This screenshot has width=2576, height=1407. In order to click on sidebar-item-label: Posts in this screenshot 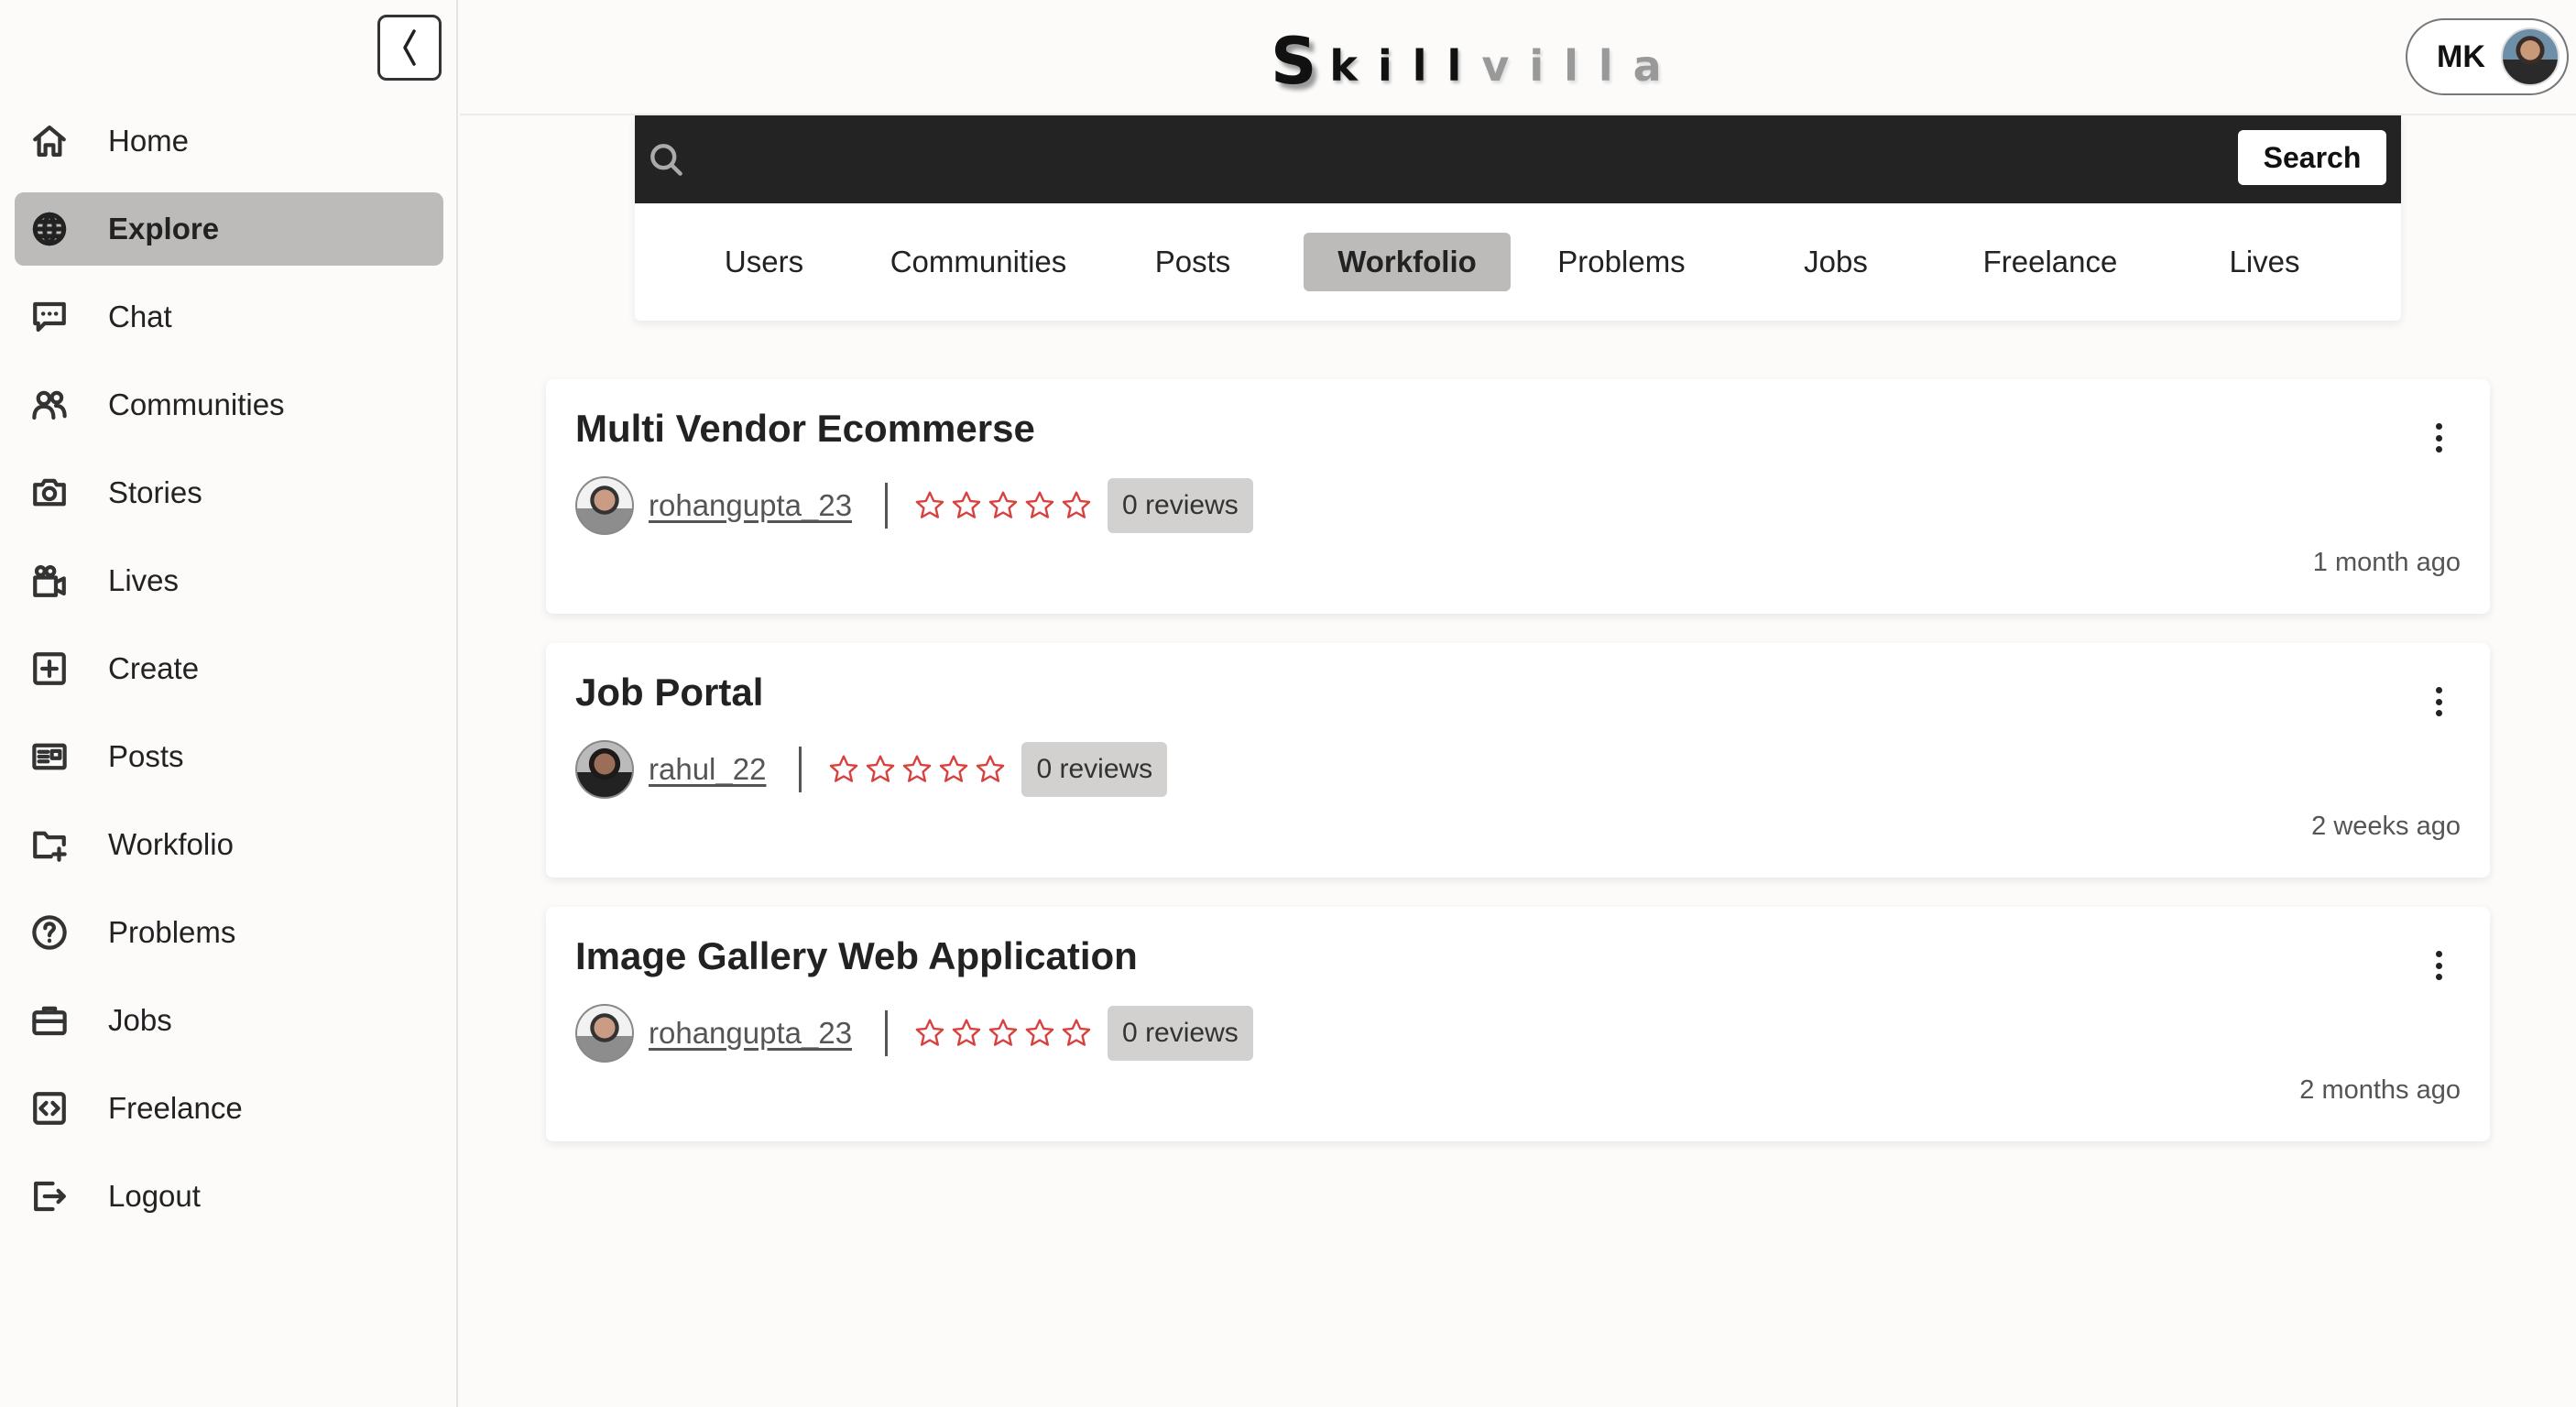, I will do `click(146, 756)`.